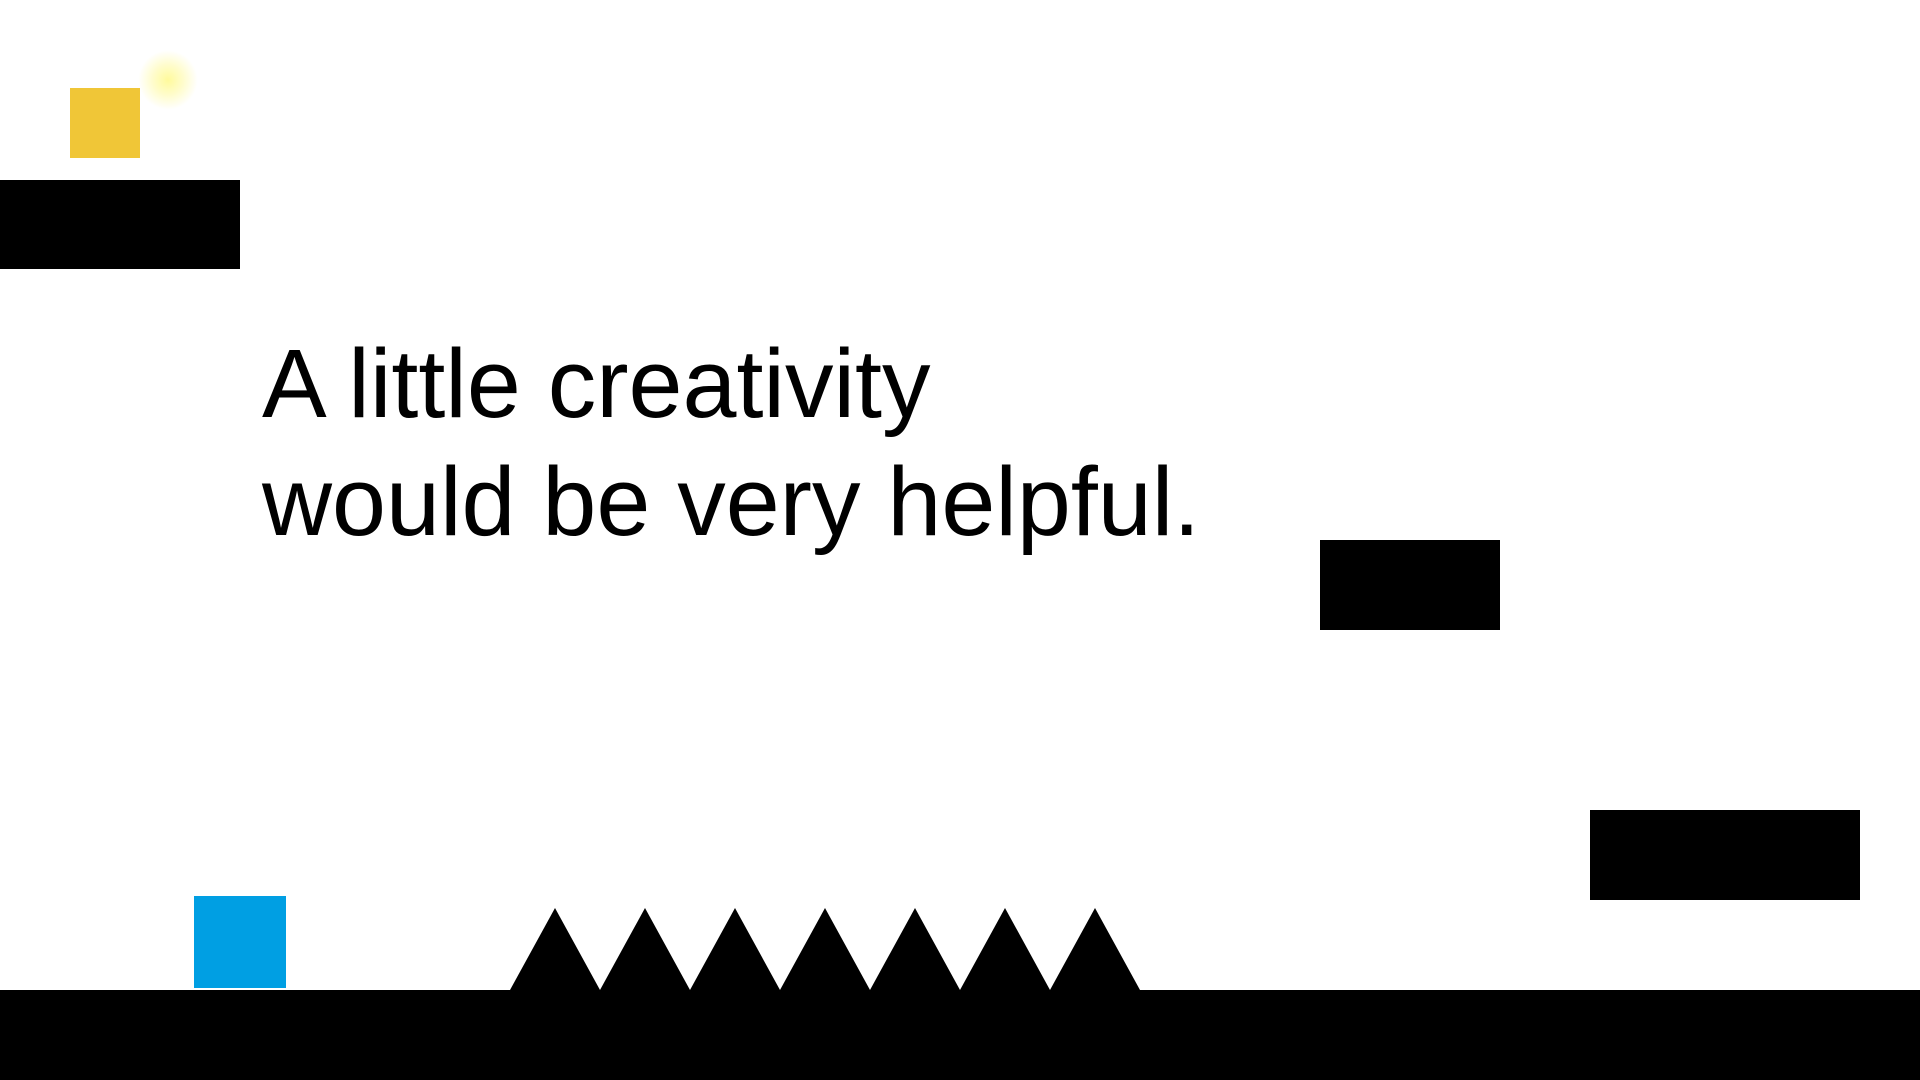 The height and width of the screenshot is (1080, 1920). I want to click on hint-line-1: A little creativity, so click(596, 383).